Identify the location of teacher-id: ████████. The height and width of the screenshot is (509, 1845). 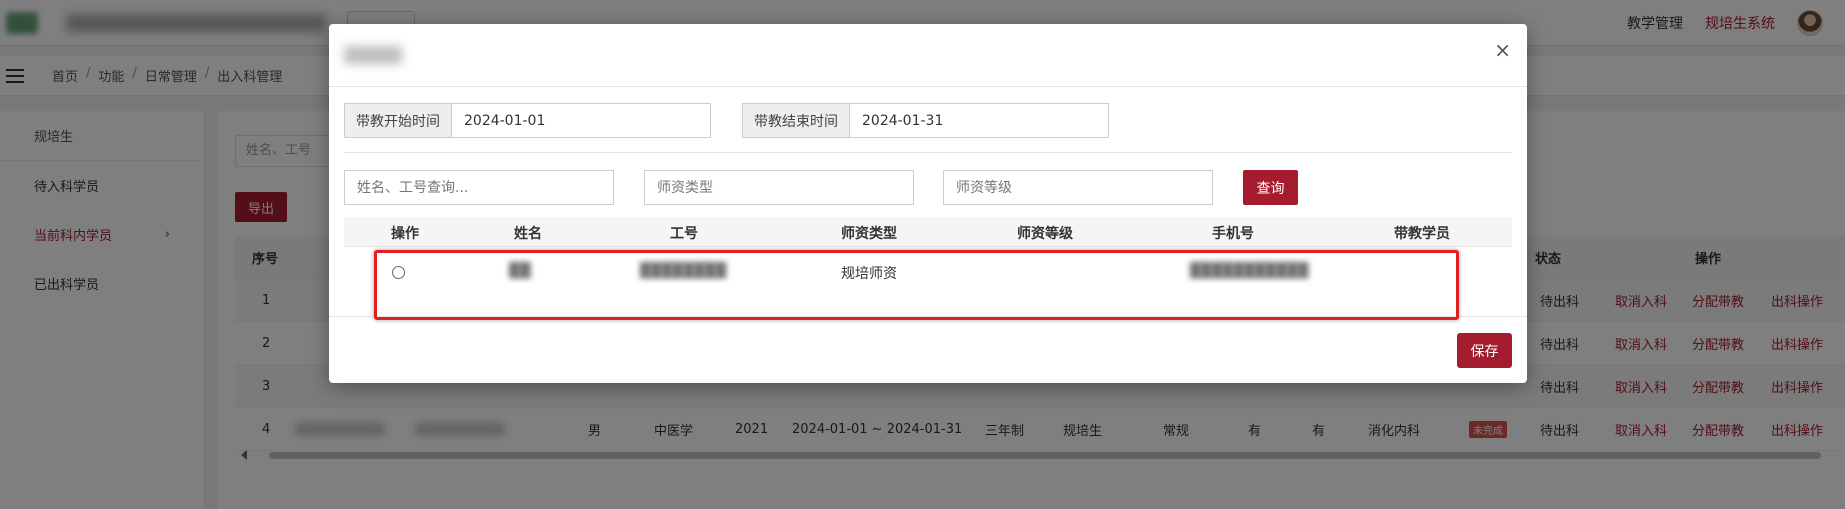
(683, 271).